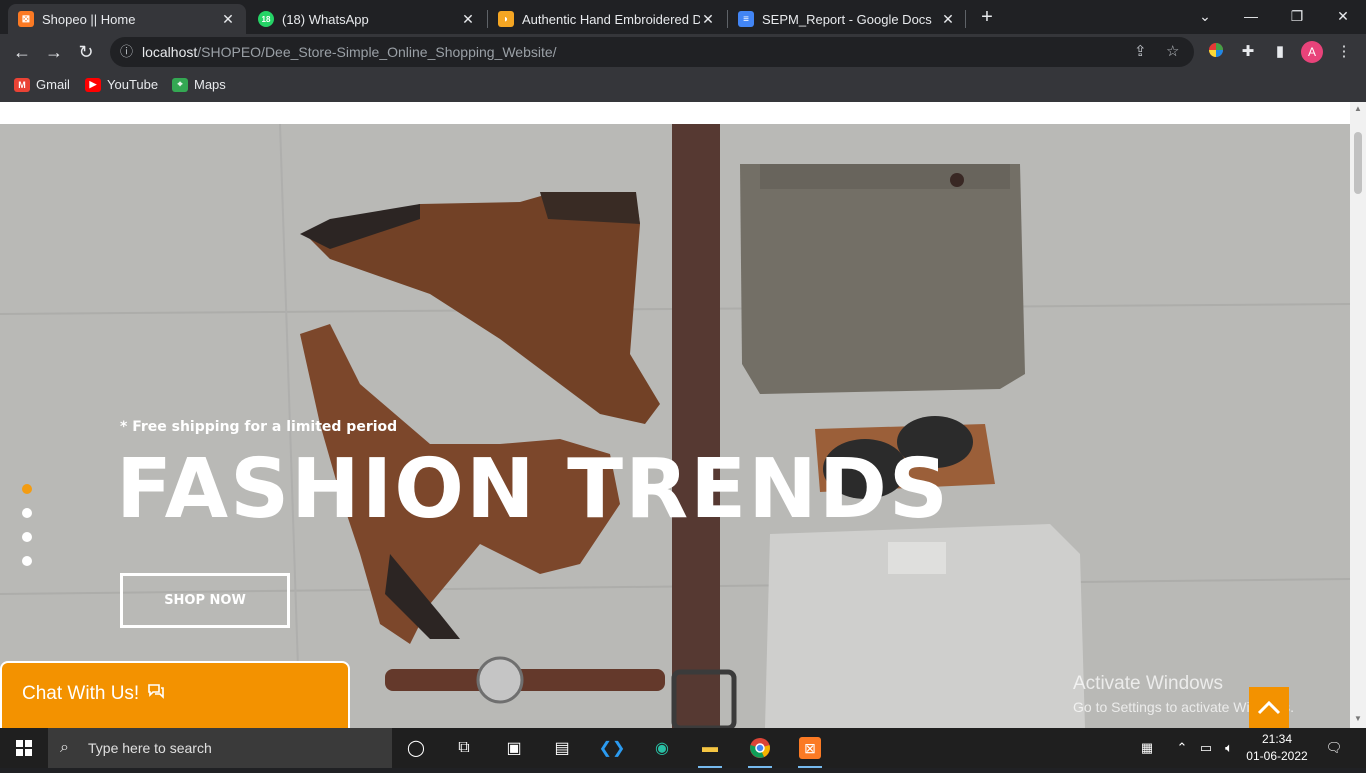  I want to click on scroll-down-arrow-icon: ▼, so click(1358, 718).